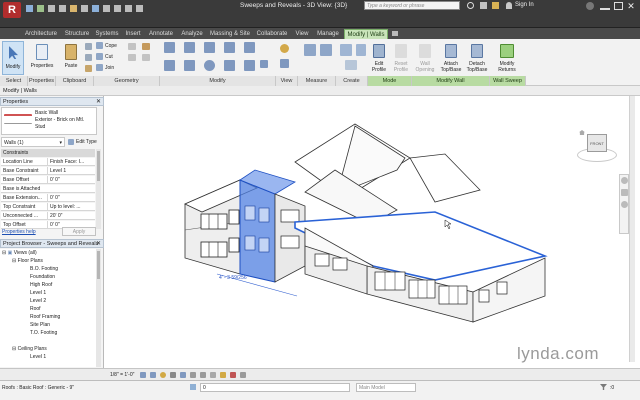  Describe the element at coordinates (101, 9) in the screenshot. I see `quick-access-toolbar` at that location.